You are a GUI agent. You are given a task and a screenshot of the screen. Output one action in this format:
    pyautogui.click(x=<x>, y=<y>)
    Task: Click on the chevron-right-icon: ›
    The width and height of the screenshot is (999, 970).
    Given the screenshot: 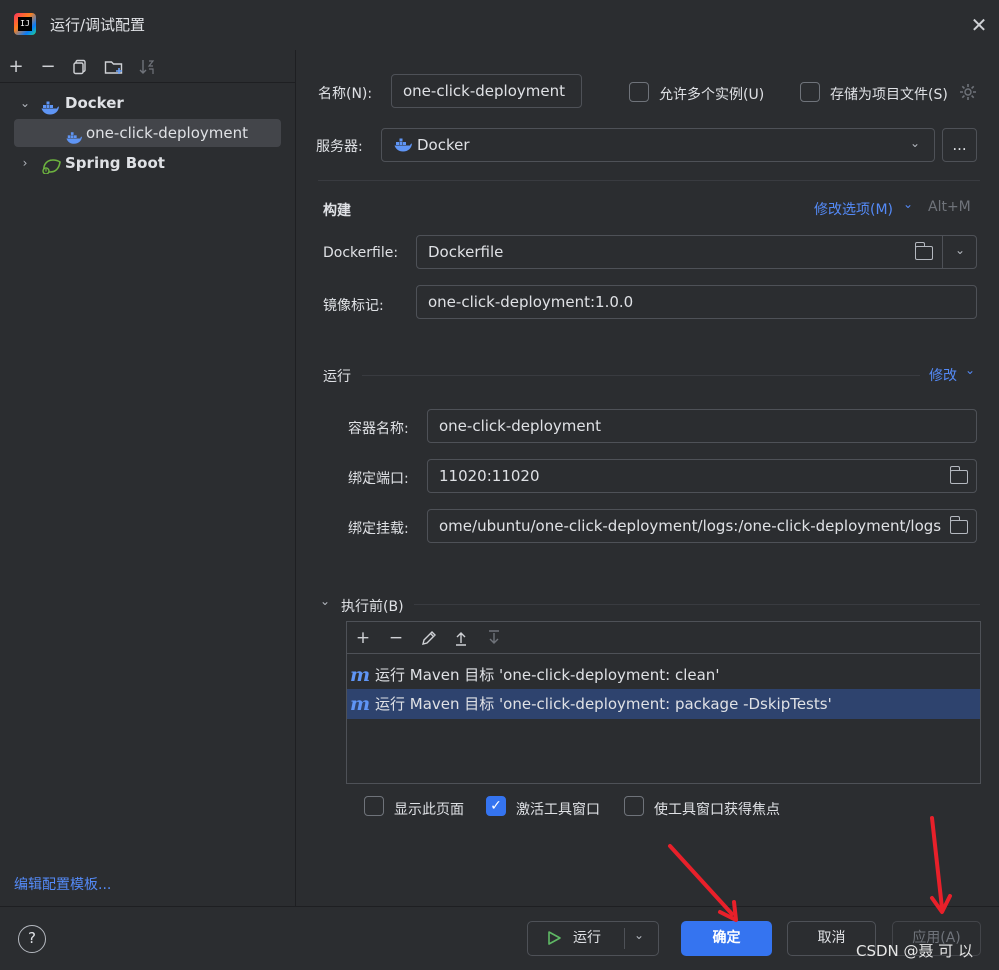 What is the action you would take?
    pyautogui.click(x=25, y=163)
    